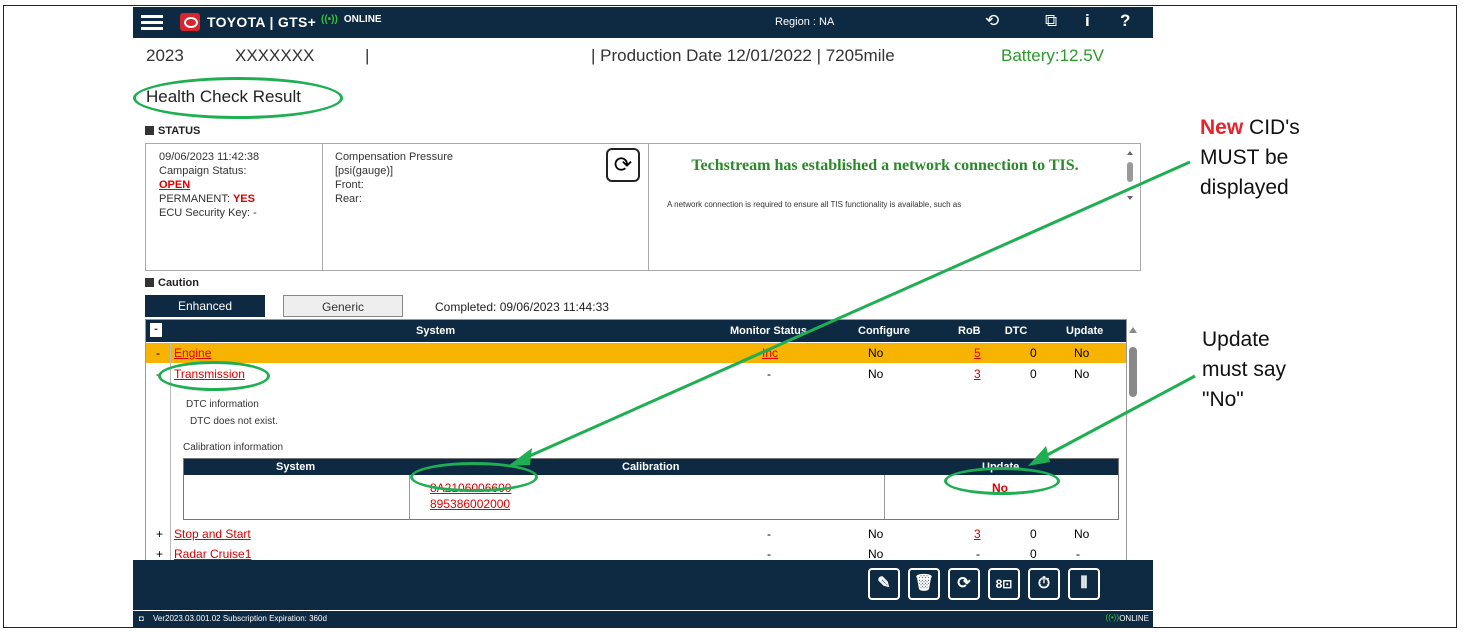 The image size is (1464, 632). Describe the element at coordinates (1244, 369) in the screenshot. I see `annotation-update: Update must say "No"` at that location.